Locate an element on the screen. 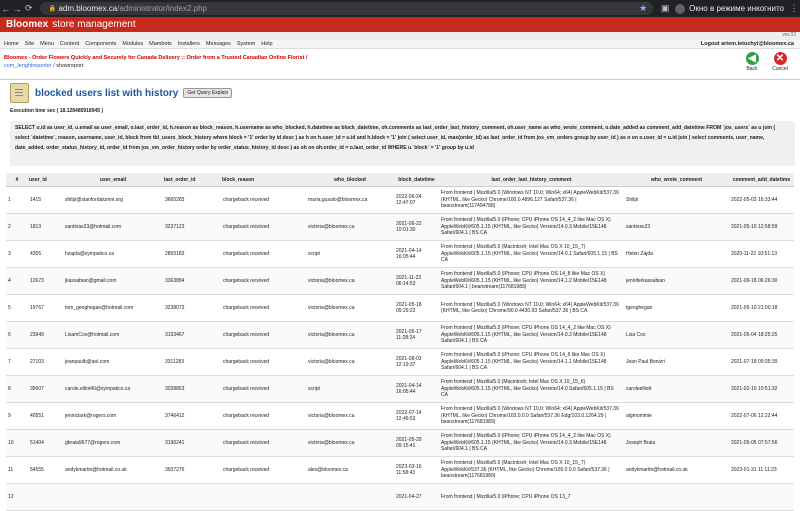 This screenshot has height=511, width=800. table-cell-who_blocked: alex@bloomex.ca is located at coordinates (350, 470).